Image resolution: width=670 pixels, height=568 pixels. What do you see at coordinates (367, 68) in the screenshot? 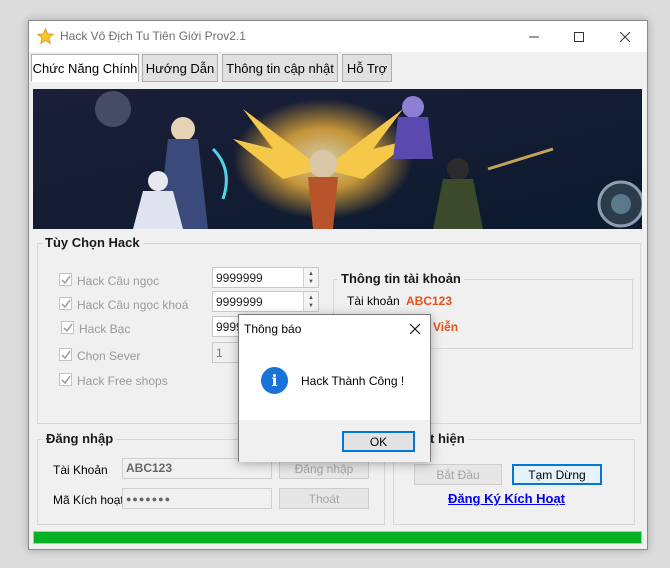
I see `tab-support: Hỗ Trợ` at bounding box center [367, 68].